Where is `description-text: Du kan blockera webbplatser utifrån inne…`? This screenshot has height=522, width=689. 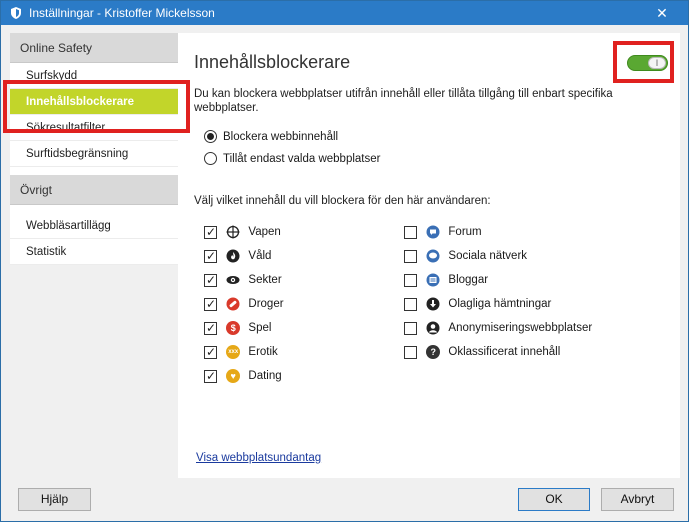 description-text: Du kan blockera webbplatser utifrån inne… is located at coordinates (403, 101).